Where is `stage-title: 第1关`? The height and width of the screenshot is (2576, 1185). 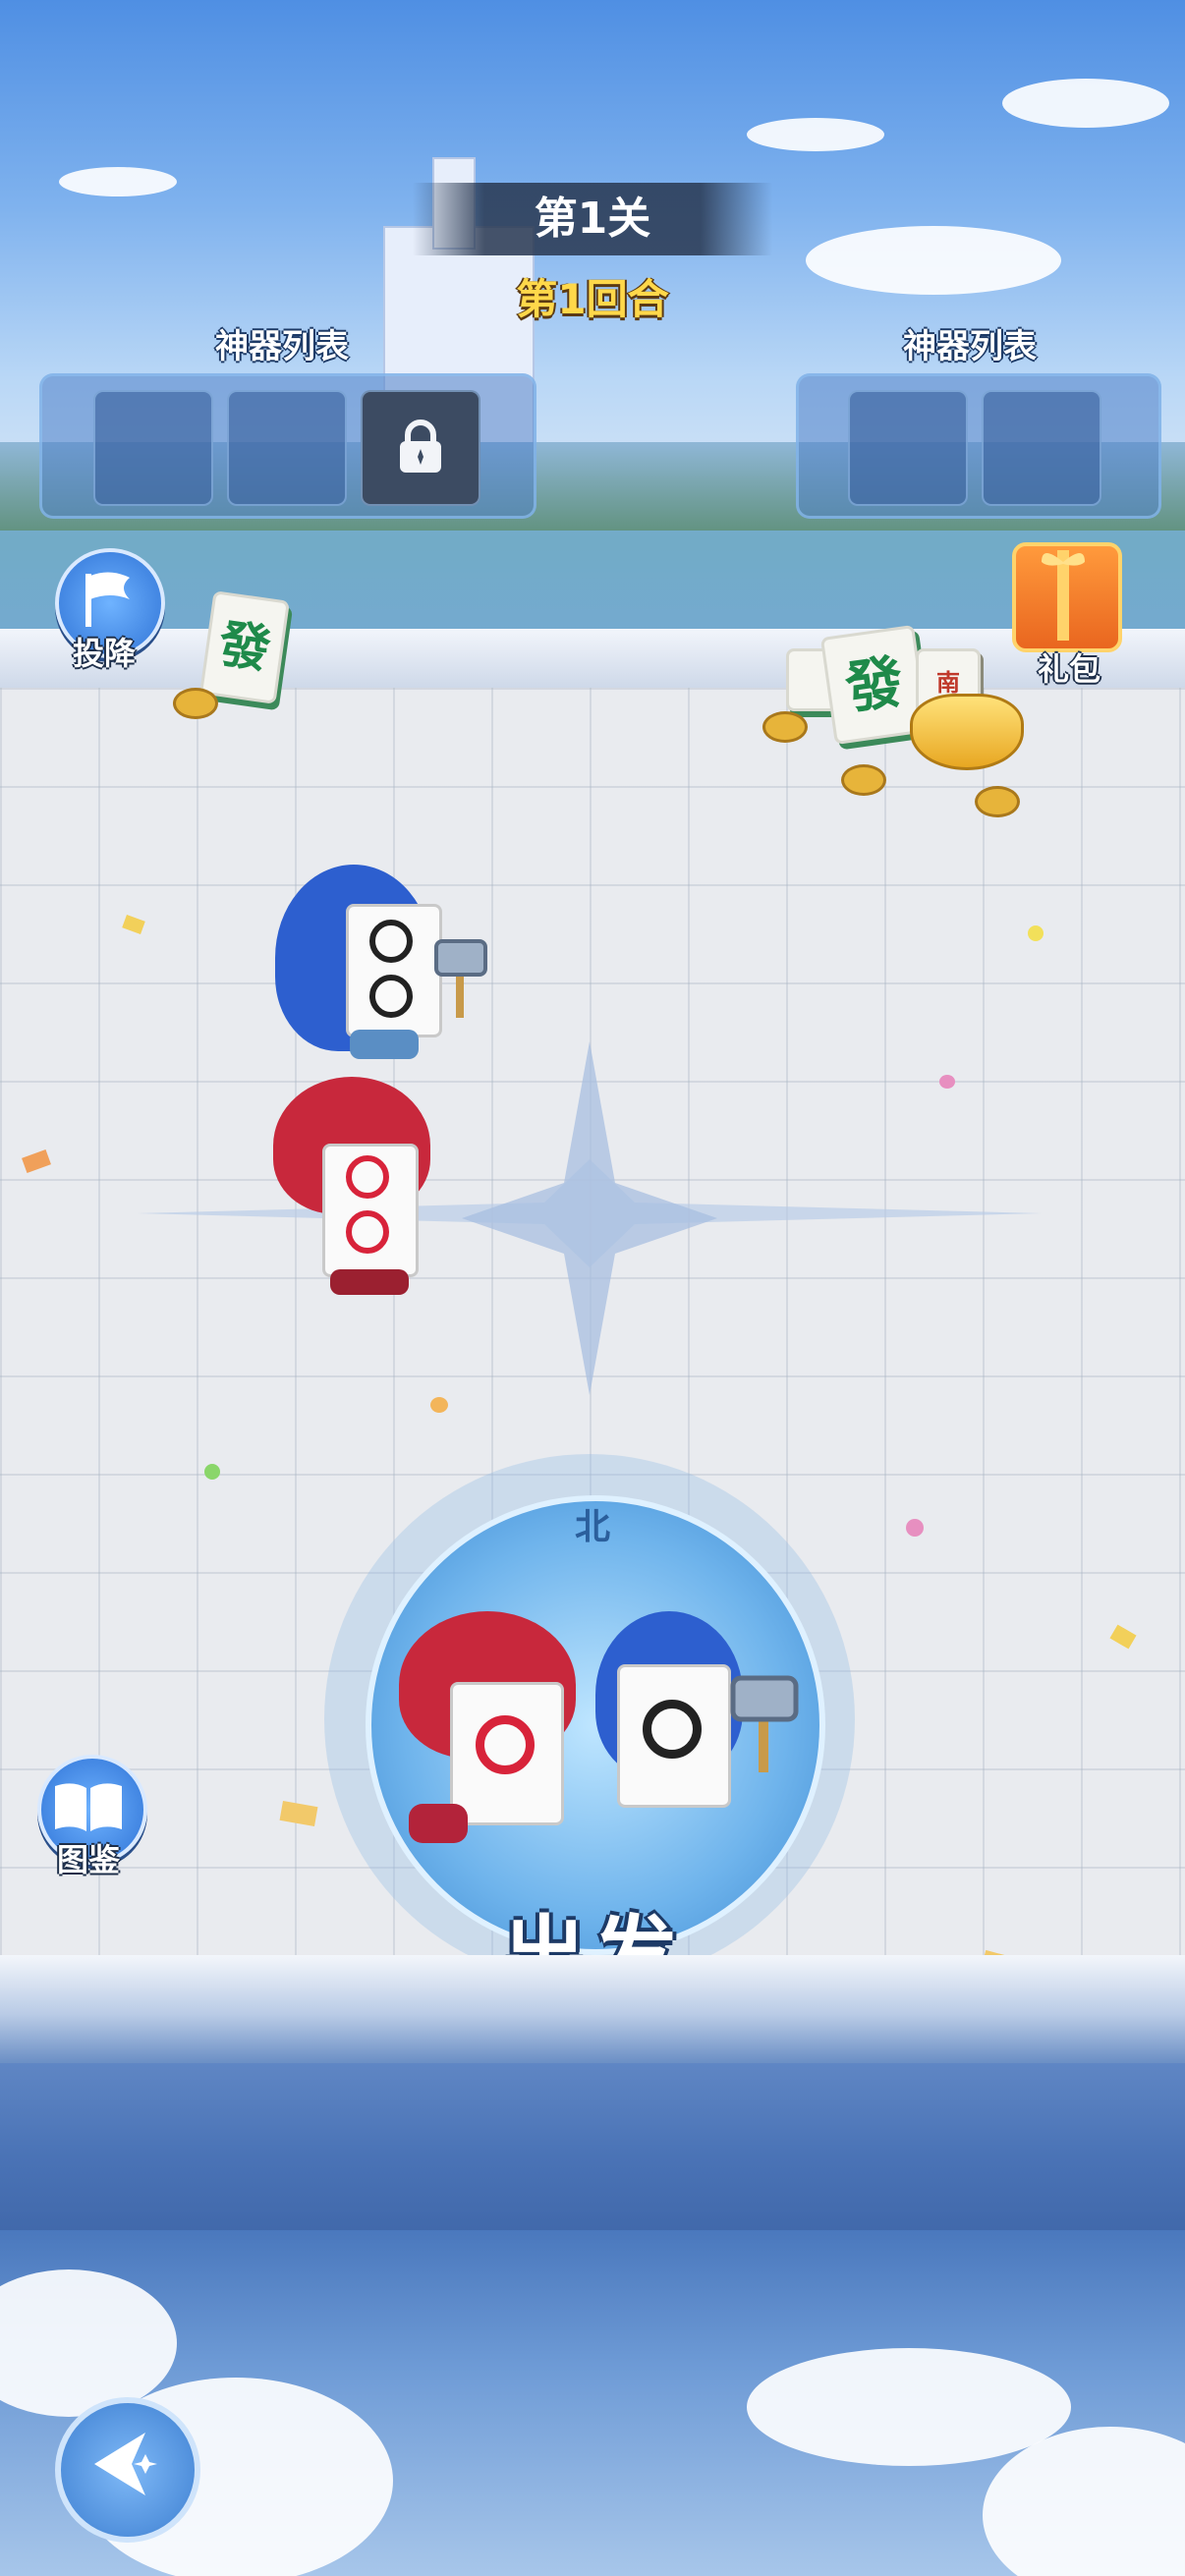 stage-title: 第1关 is located at coordinates (592, 219).